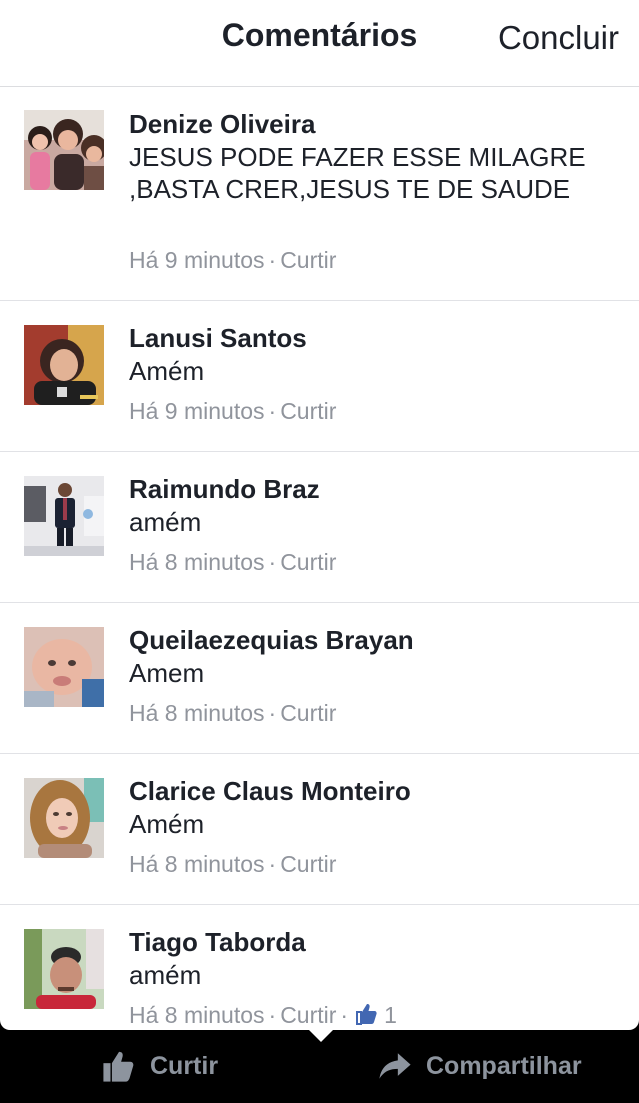  I want to click on comment-text: Amem, so click(167, 673).